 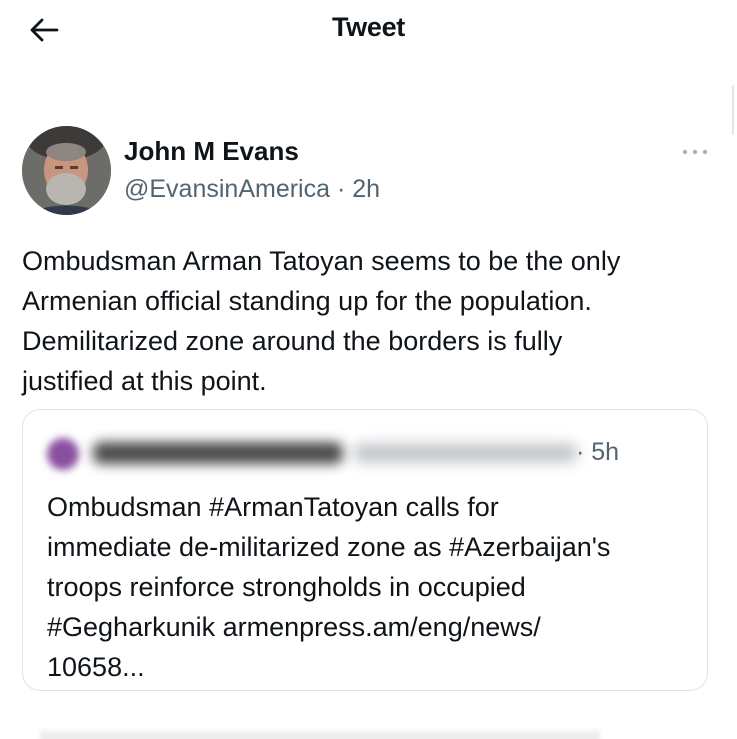 I want to click on scrollbar-edge, so click(x=733, y=110).